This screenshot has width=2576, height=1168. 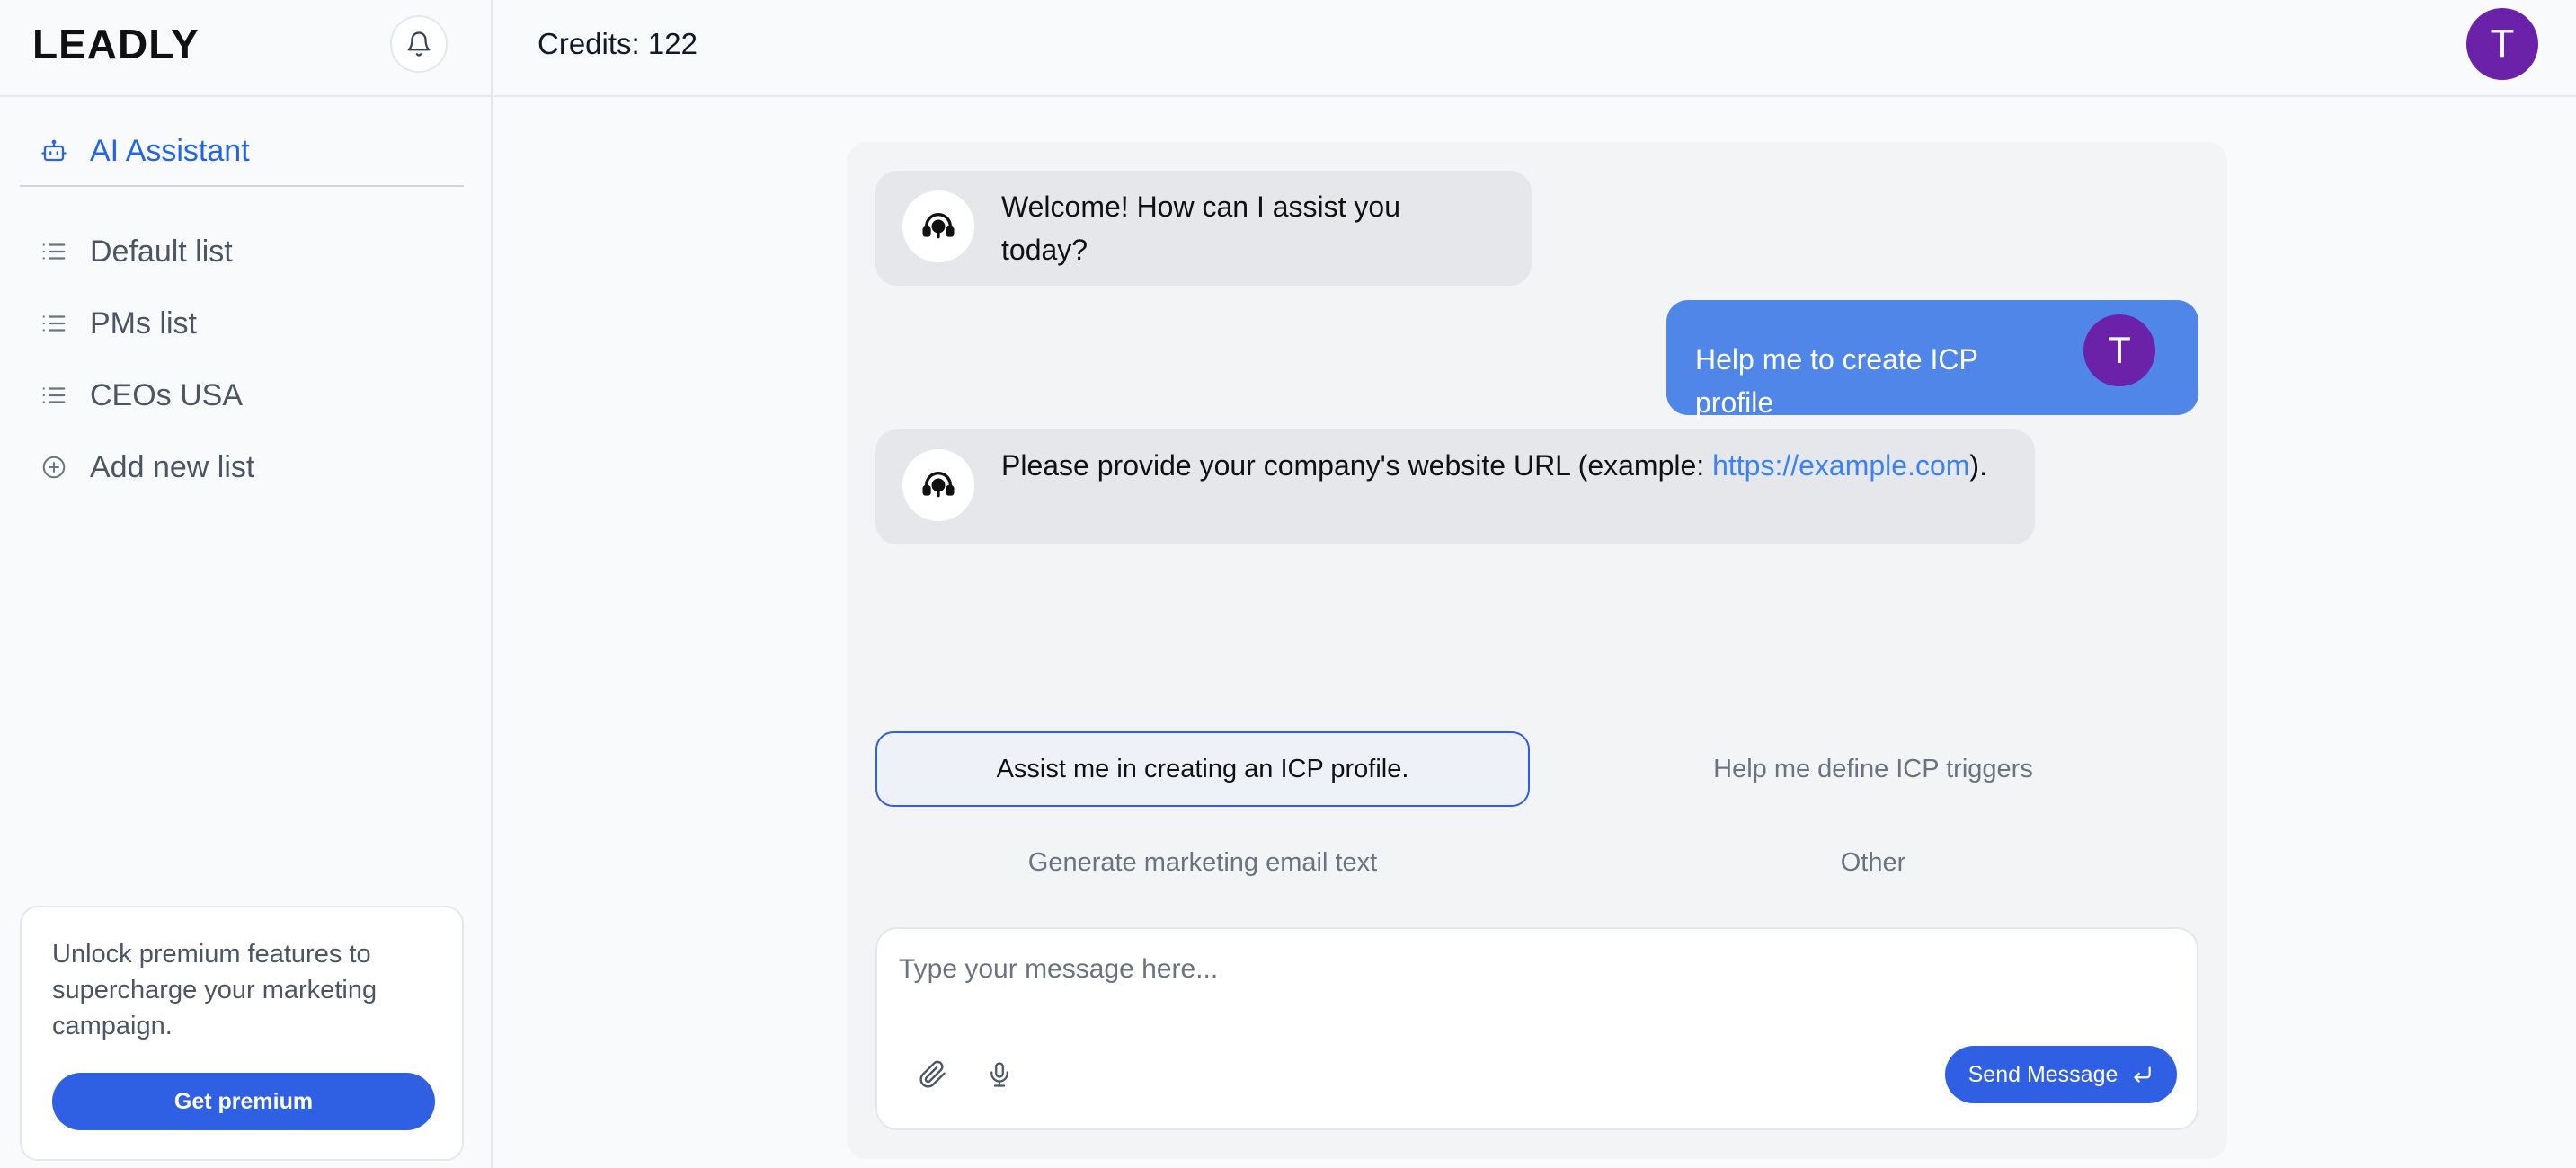 I want to click on app-logo: LEADLY, so click(x=116, y=44).